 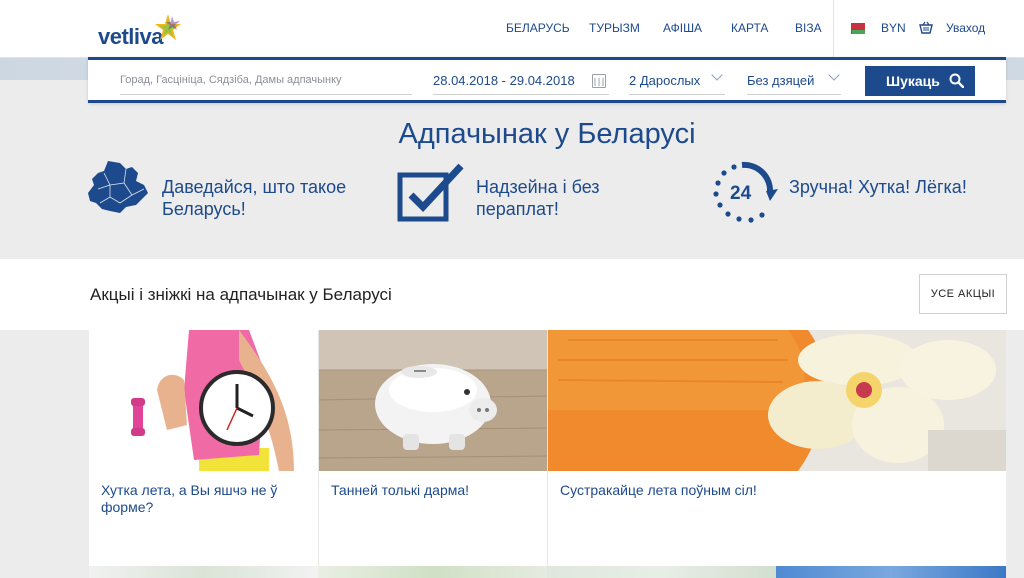 What do you see at coordinates (431, 490) in the screenshot?
I see `promo-caption: Танней толькі дарма!` at bounding box center [431, 490].